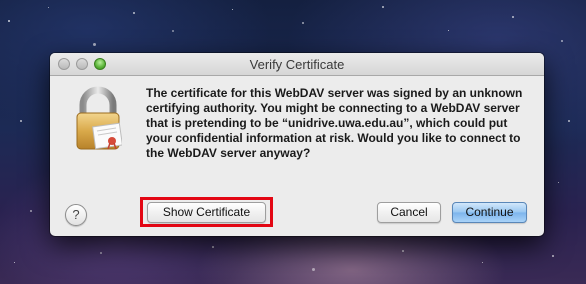  What do you see at coordinates (409, 212) in the screenshot?
I see `cancel-button: Cancel` at bounding box center [409, 212].